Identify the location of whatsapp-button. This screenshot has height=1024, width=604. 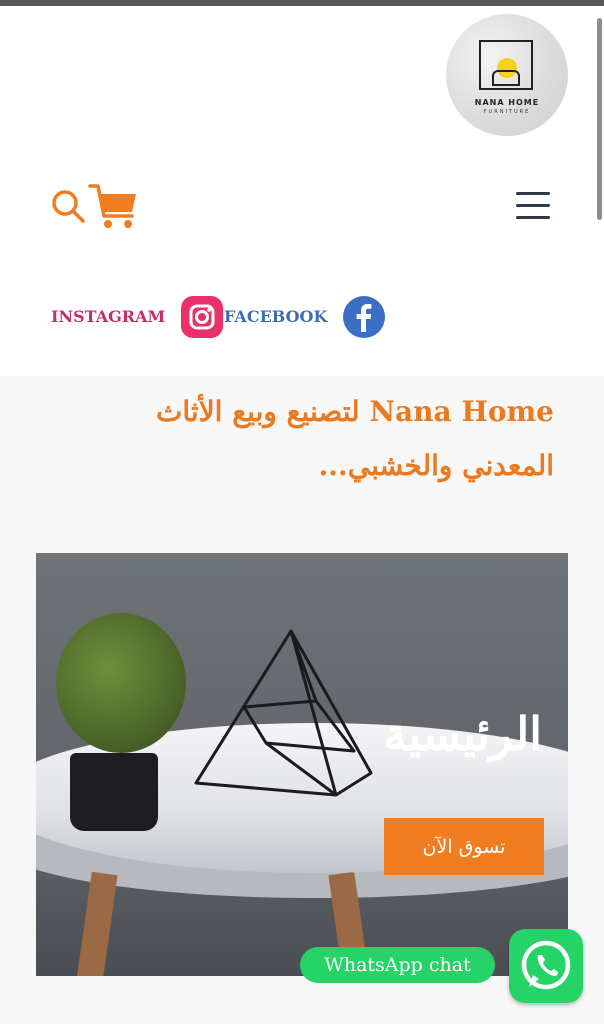
(546, 966).